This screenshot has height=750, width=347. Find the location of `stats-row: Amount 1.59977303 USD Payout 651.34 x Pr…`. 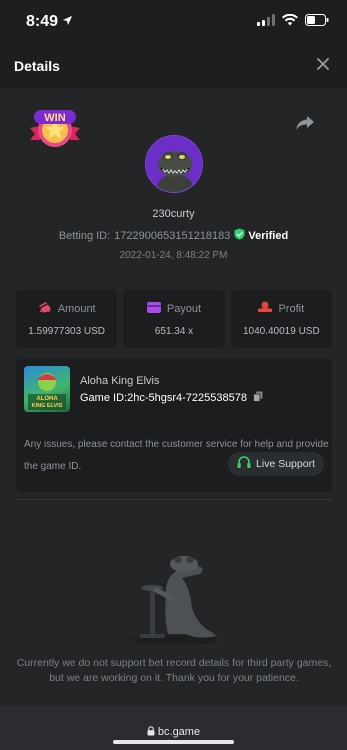

stats-row: Amount 1.59977303 USD Payout 651.34 x Pr… is located at coordinates (174, 319).